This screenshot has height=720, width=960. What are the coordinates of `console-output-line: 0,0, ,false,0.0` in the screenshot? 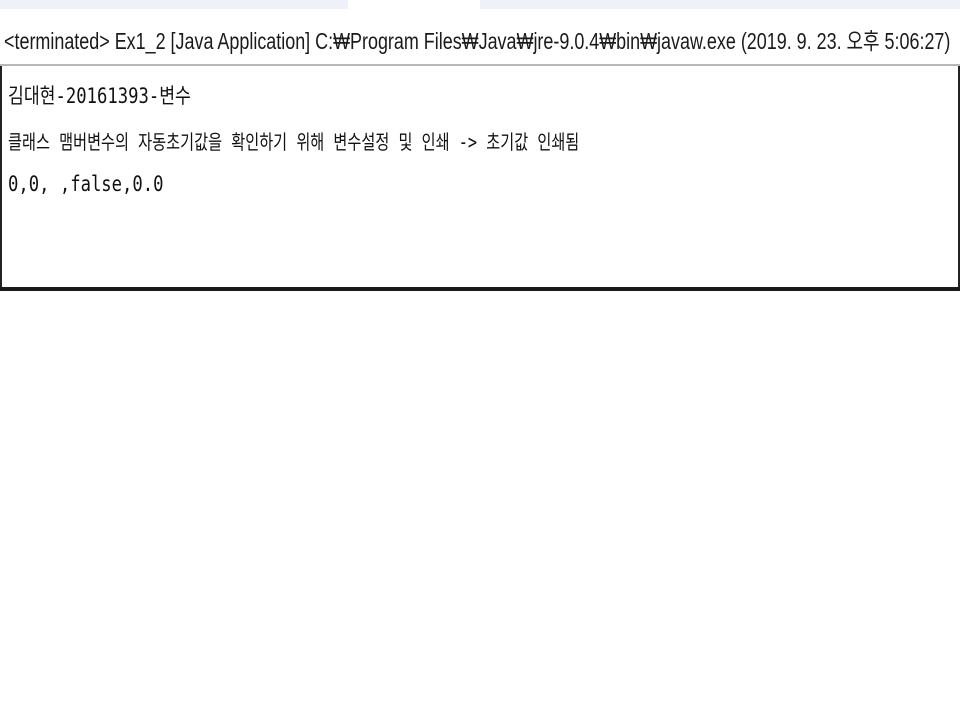 It's located at (86, 184).